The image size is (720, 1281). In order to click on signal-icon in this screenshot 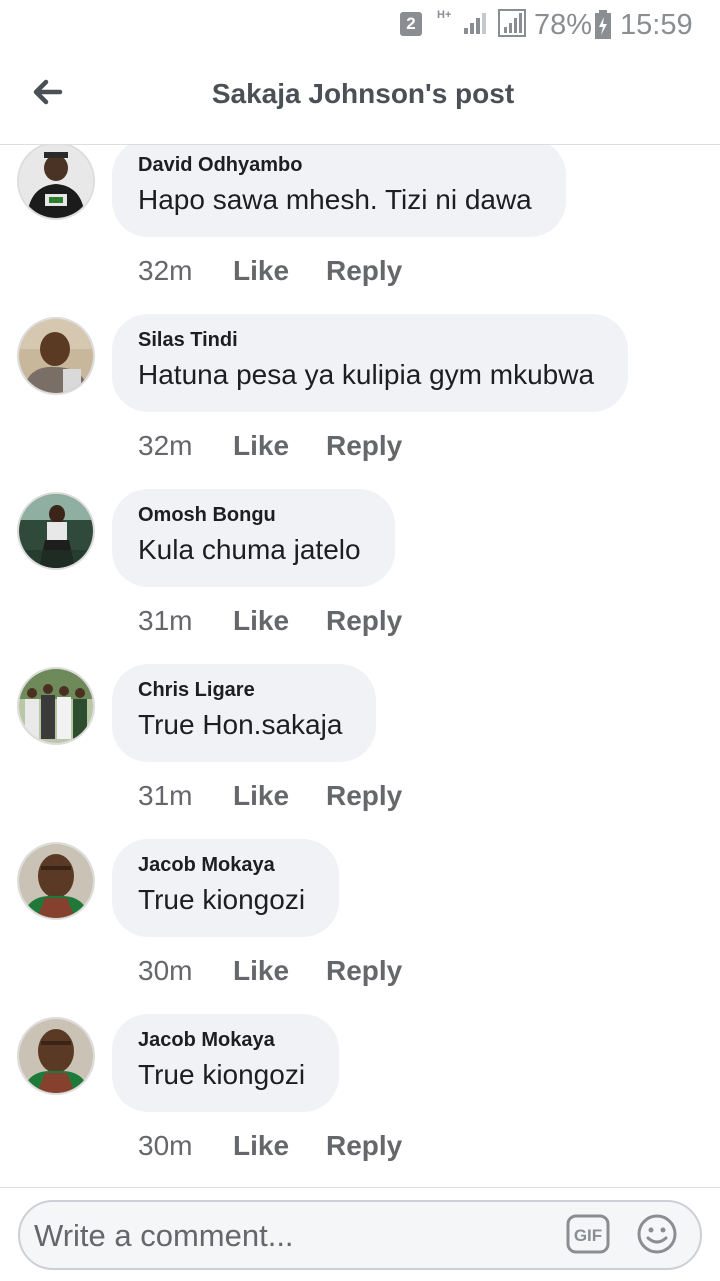, I will do `click(475, 23)`.